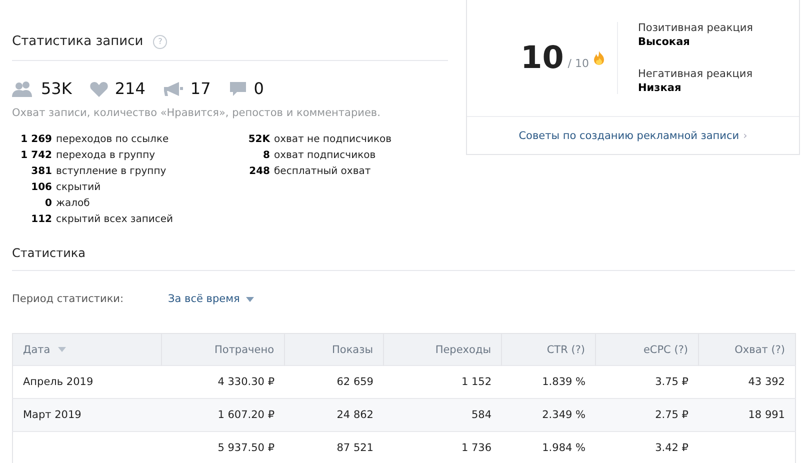  Describe the element at coordinates (160, 41) in the screenshot. I see `help-icon: ?` at that location.